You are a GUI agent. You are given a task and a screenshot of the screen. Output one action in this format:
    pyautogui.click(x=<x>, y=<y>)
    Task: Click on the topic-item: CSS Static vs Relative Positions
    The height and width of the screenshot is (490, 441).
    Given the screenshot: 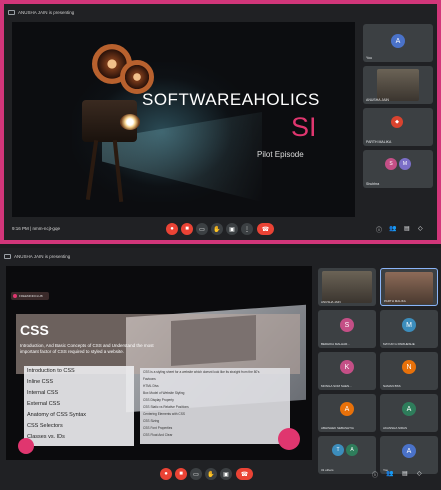 What is the action you would take?
    pyautogui.click(x=166, y=407)
    